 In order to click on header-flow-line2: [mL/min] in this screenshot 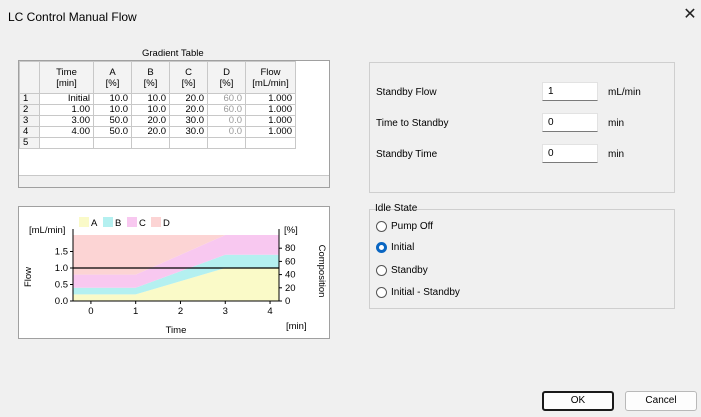, I will do `click(270, 83)`.